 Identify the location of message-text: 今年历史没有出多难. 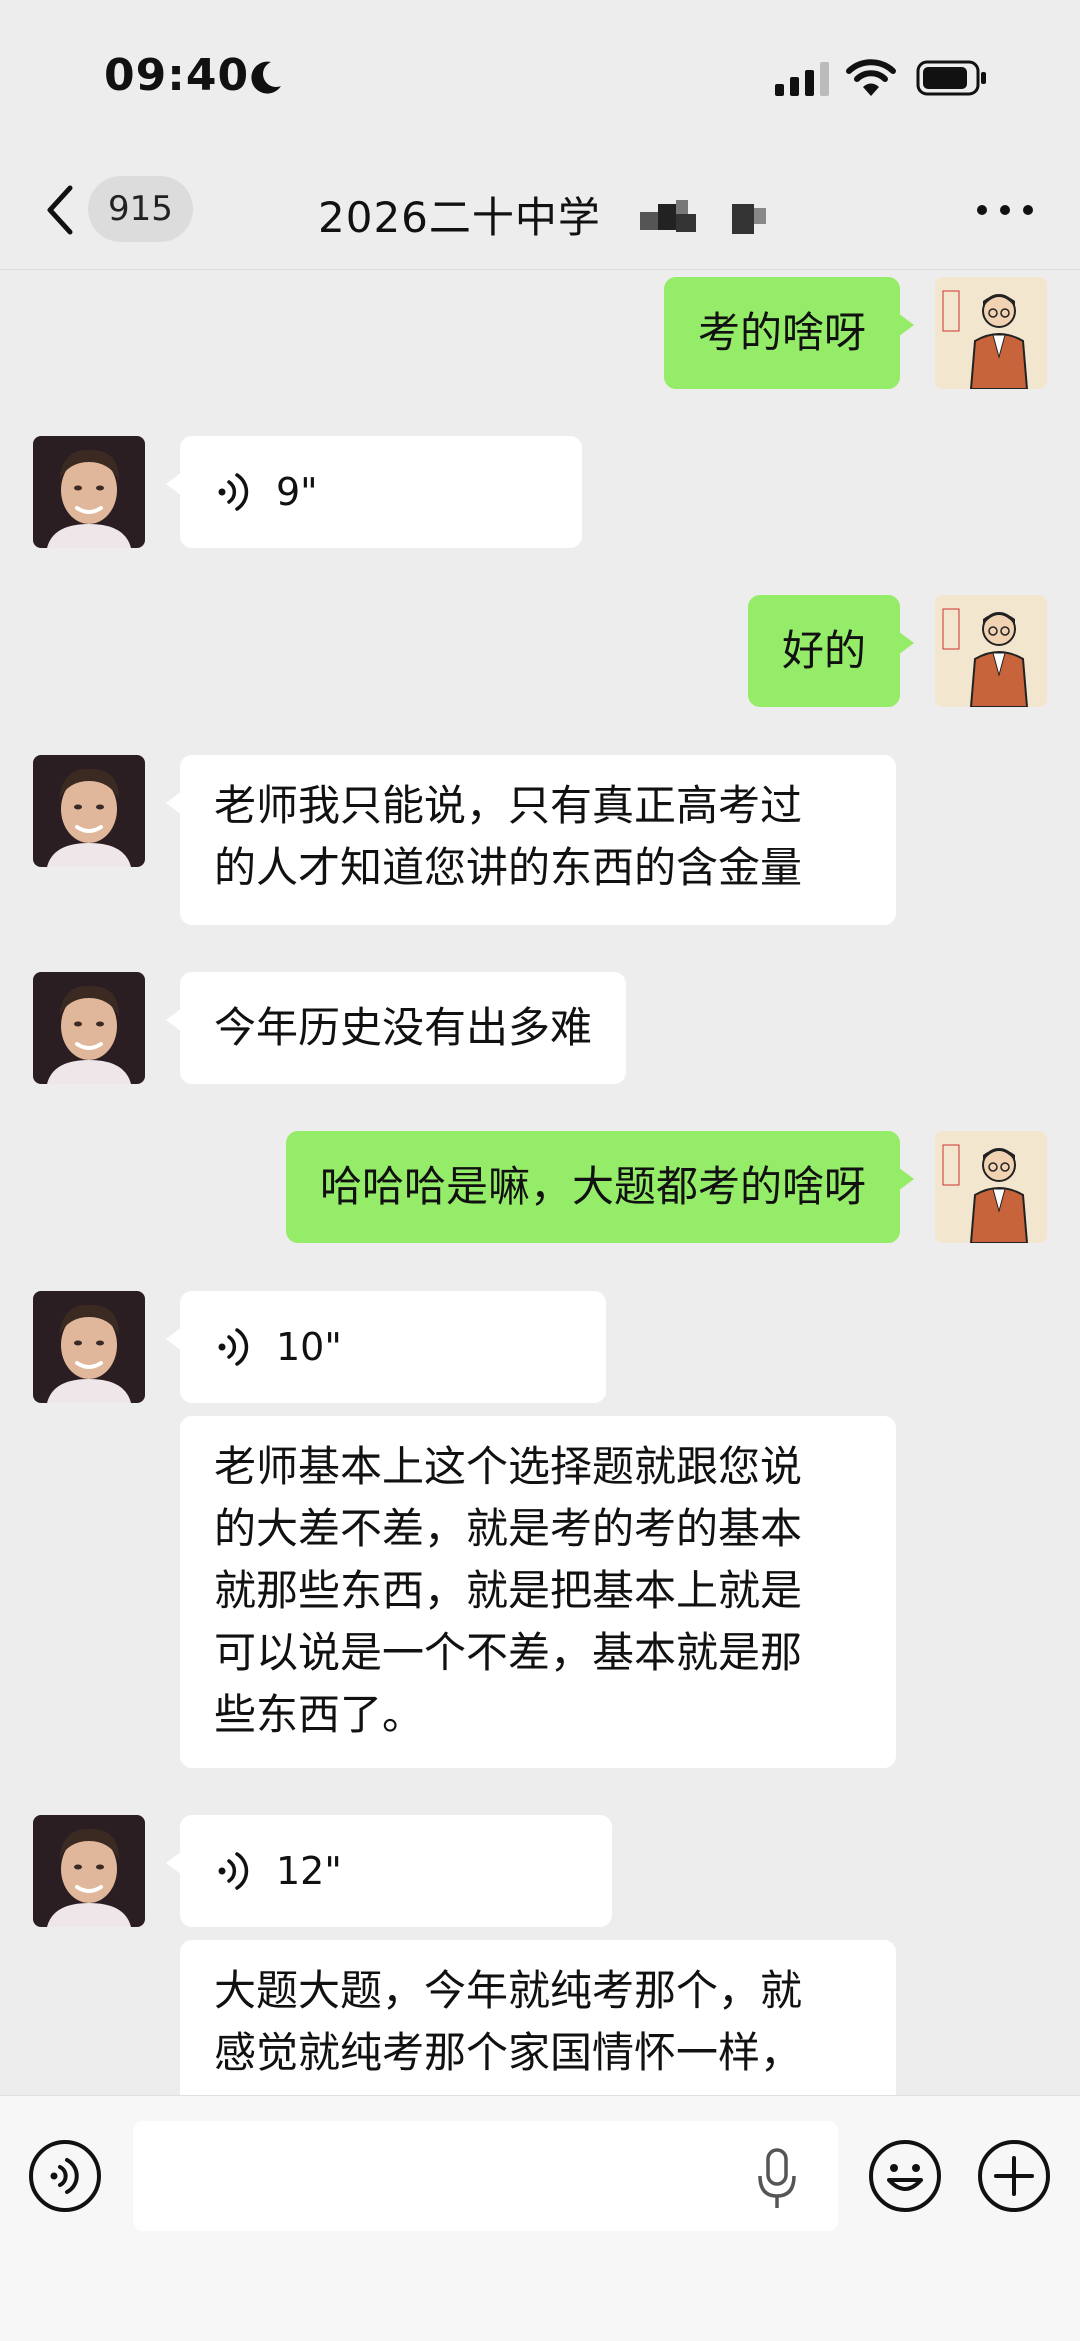
(403, 1027).